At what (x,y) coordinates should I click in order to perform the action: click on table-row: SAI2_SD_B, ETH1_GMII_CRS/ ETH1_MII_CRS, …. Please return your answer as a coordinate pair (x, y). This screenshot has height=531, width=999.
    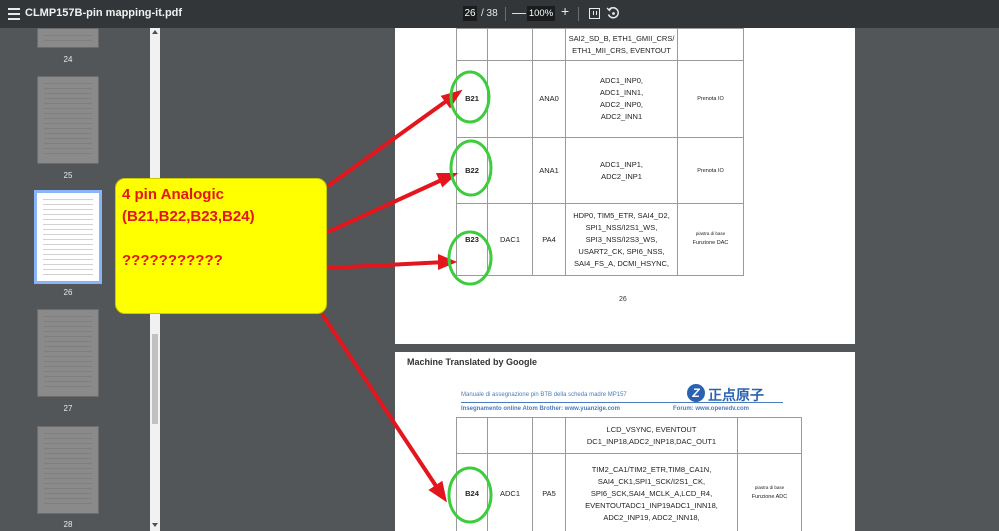
    Looking at the image, I should click on (600, 44).